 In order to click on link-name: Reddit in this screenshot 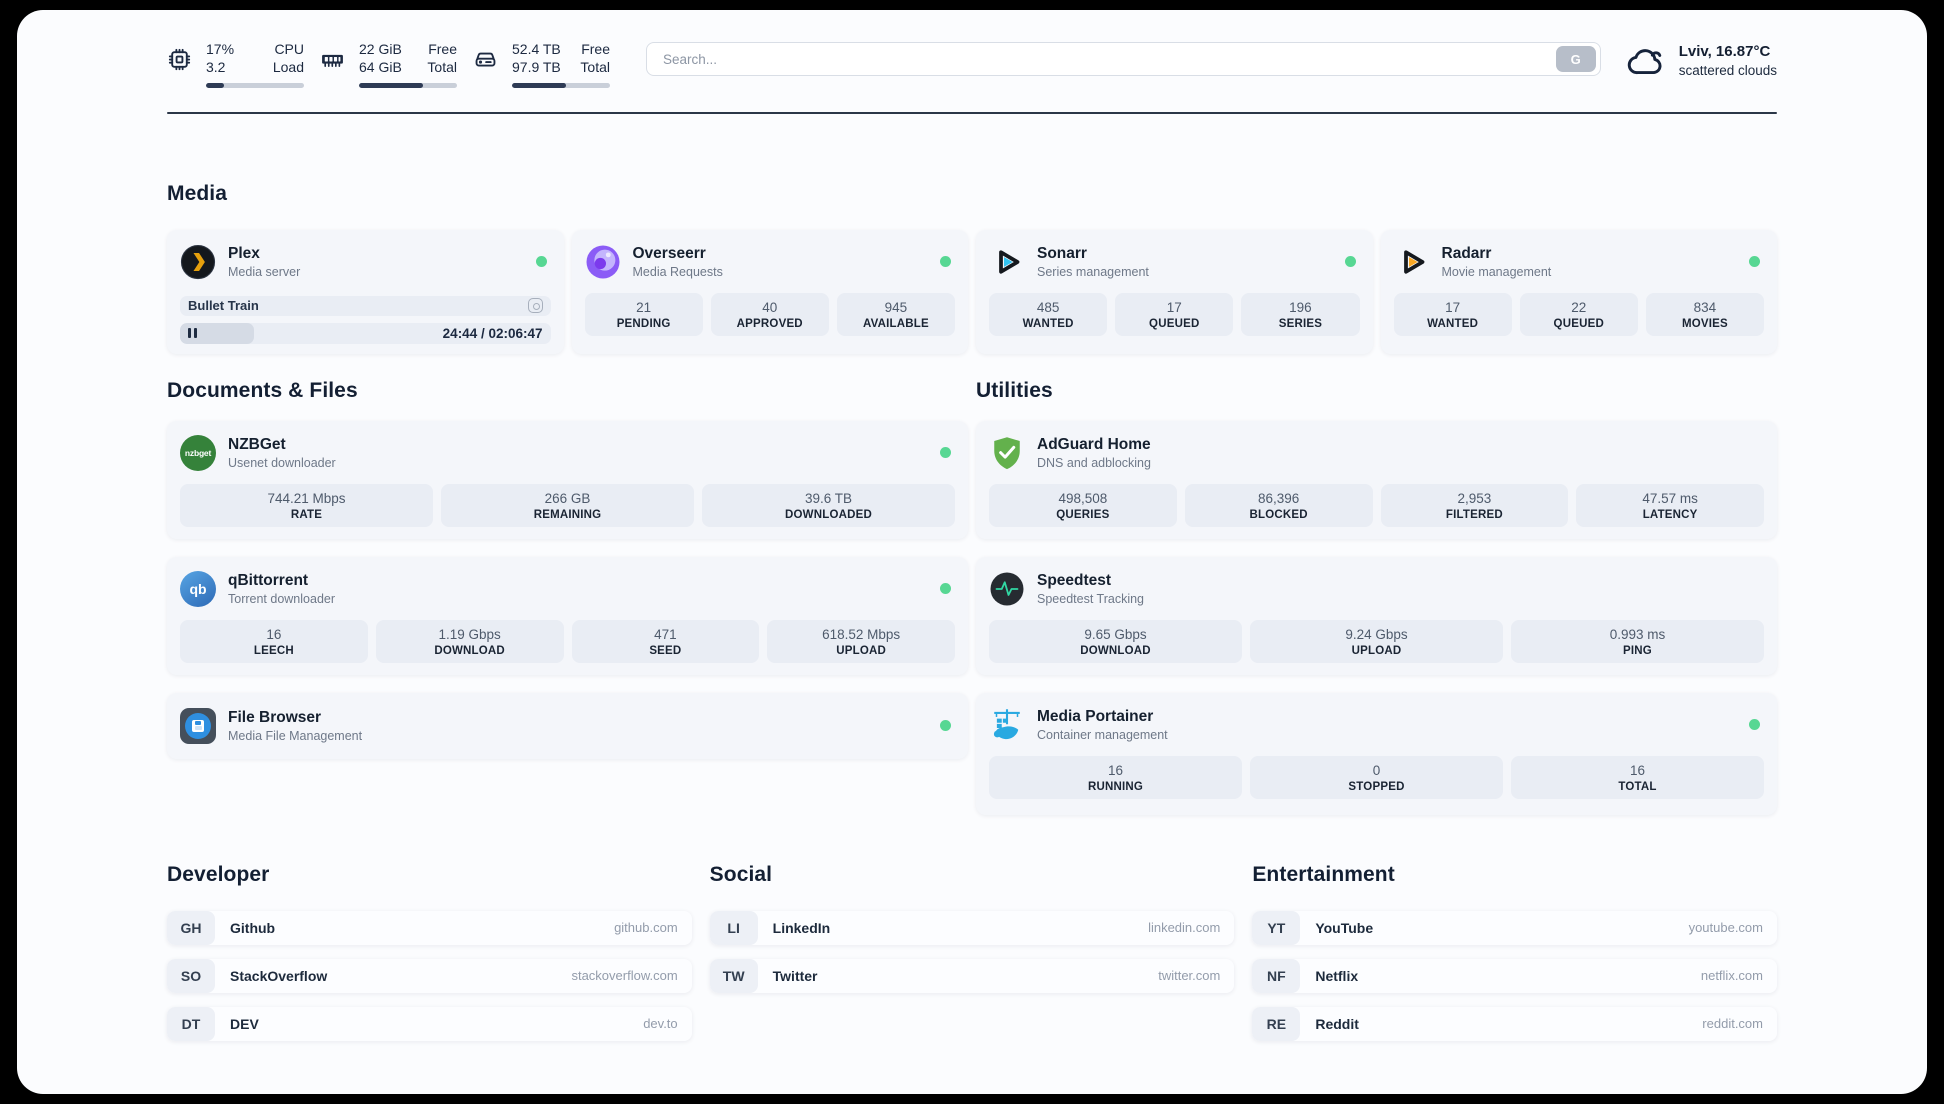, I will do `click(1337, 1023)`.